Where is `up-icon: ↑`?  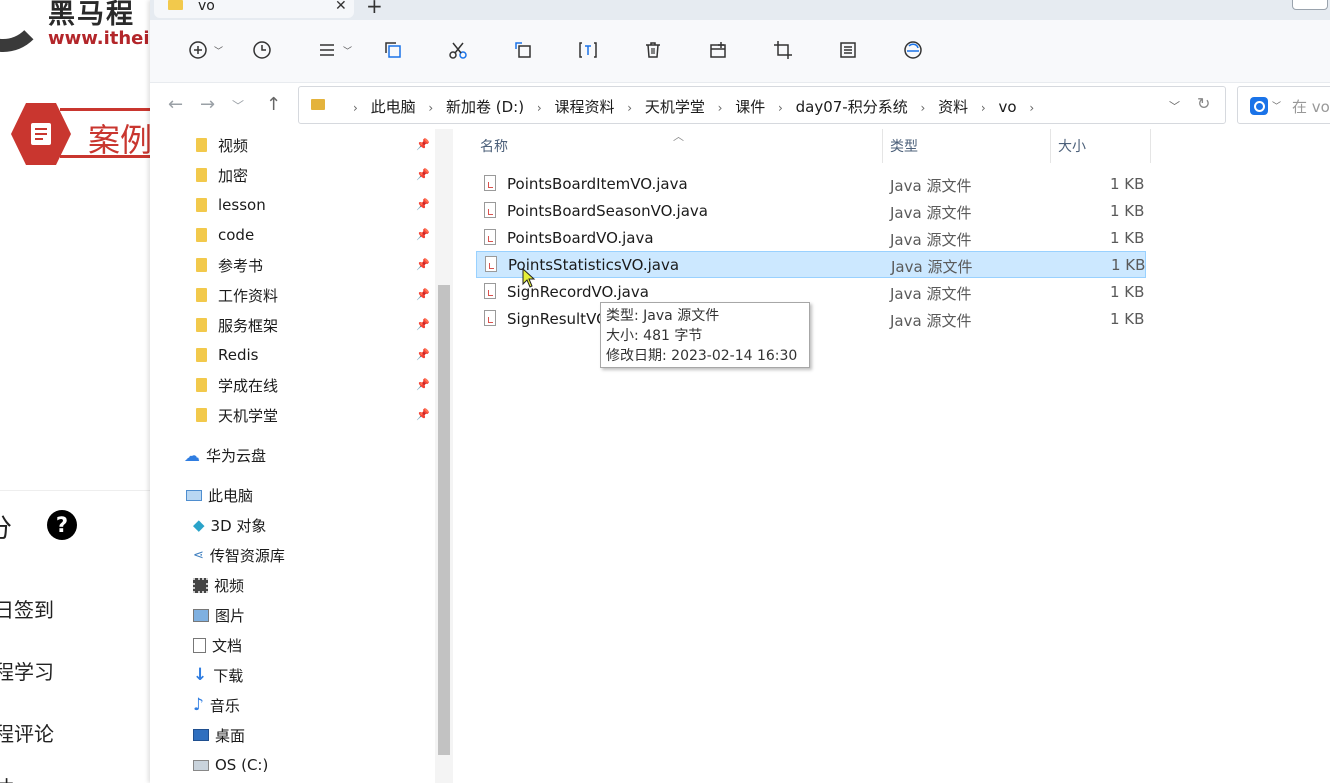 up-icon: ↑ is located at coordinates (273, 104).